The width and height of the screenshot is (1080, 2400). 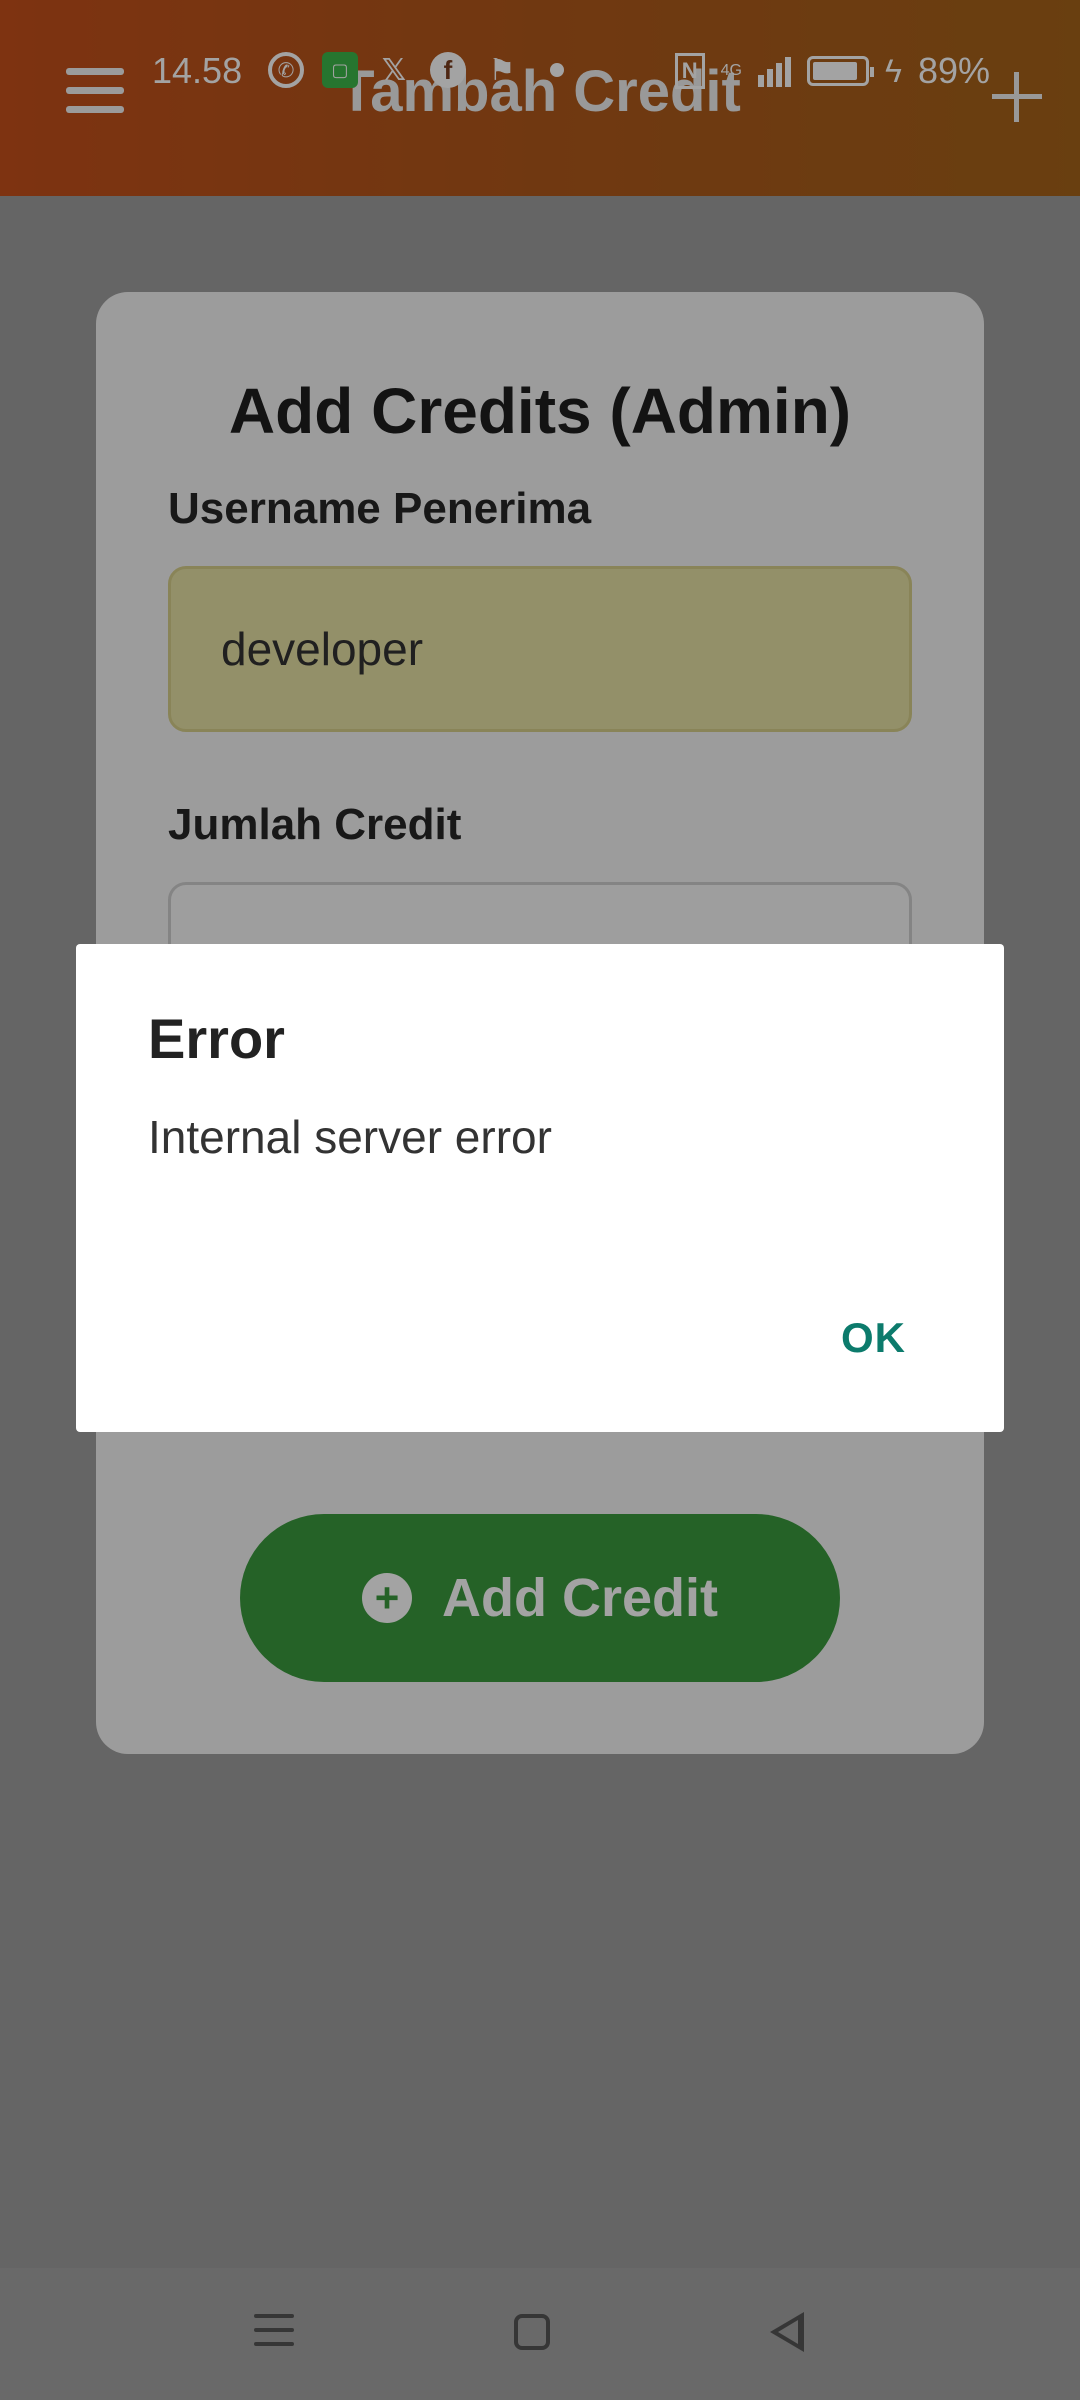 I want to click on ok-button: OK, so click(x=873, y=1338).